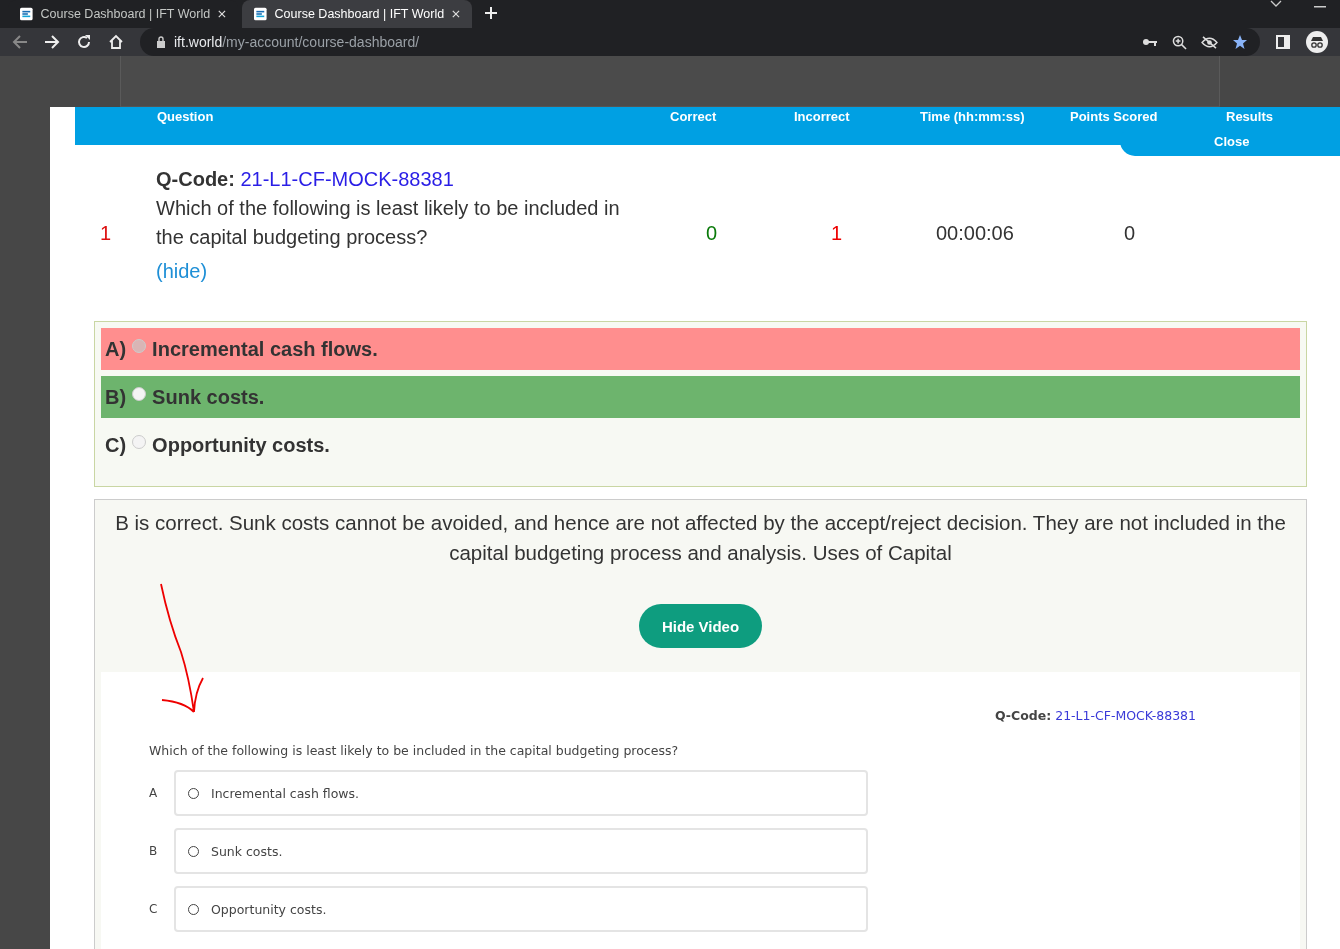 The image size is (1340, 949). Describe the element at coordinates (106, 233) in the screenshot. I see `row-number: 1` at that location.